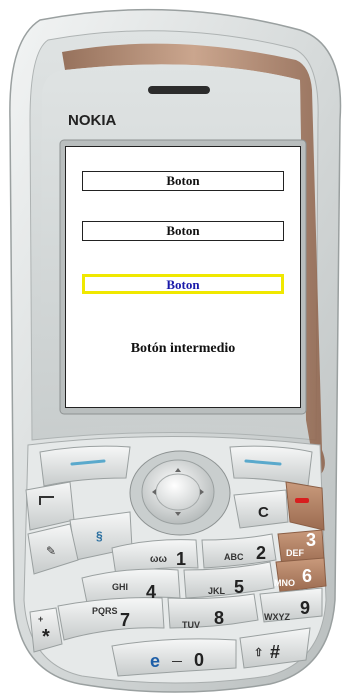 The width and height of the screenshot is (348, 694). Describe the element at coordinates (239, 587) in the screenshot. I see `svg-text: 5` at that location.